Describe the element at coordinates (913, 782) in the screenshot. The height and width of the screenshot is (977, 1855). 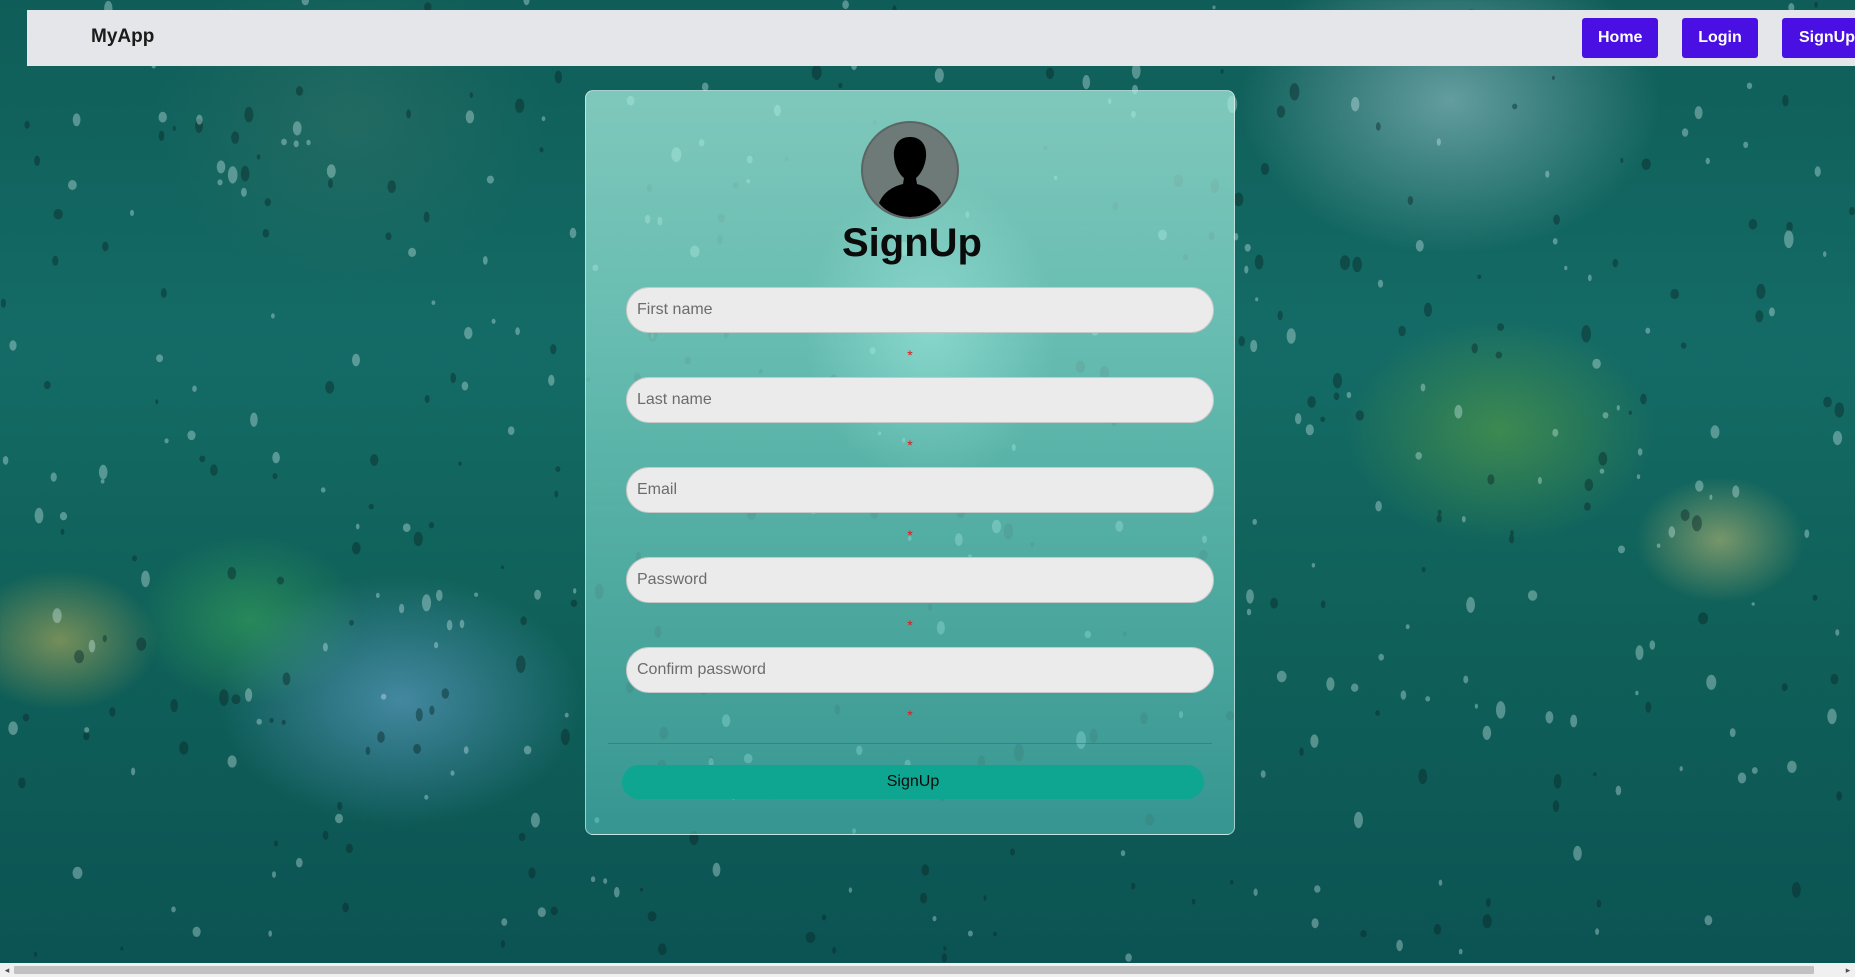
I see `signup-submit-button: SignUp` at that location.